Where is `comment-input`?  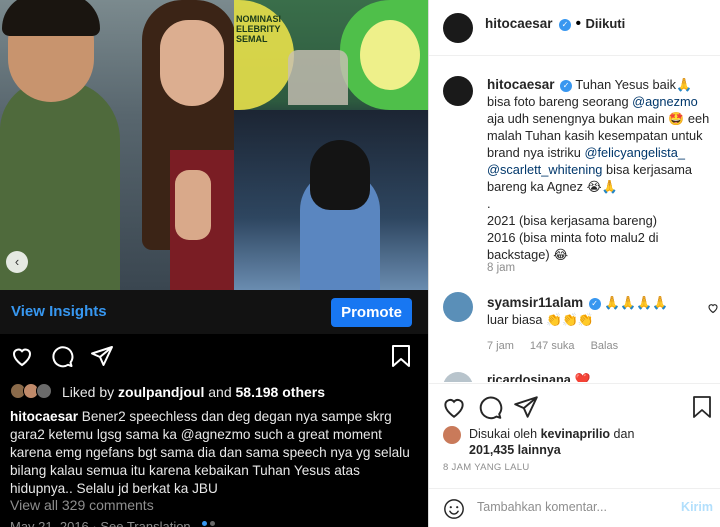
comment-input is located at coordinates (572, 507).